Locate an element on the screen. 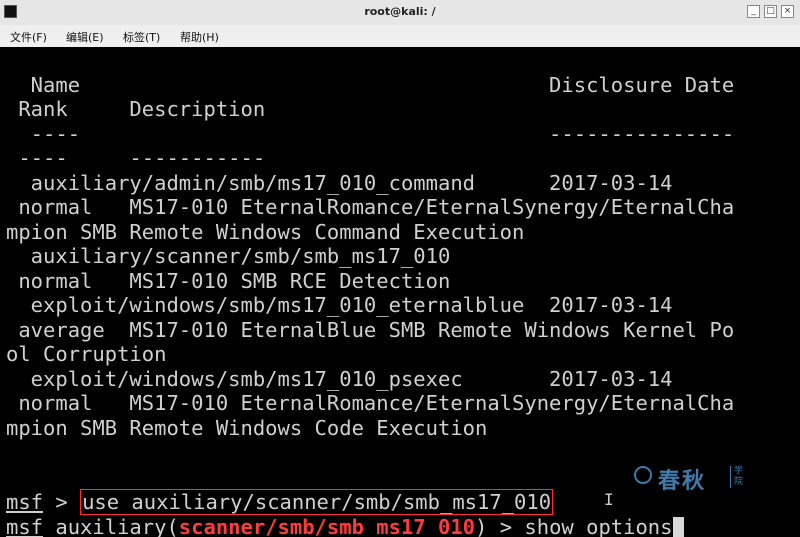  close-button: × is located at coordinates (787, 11).